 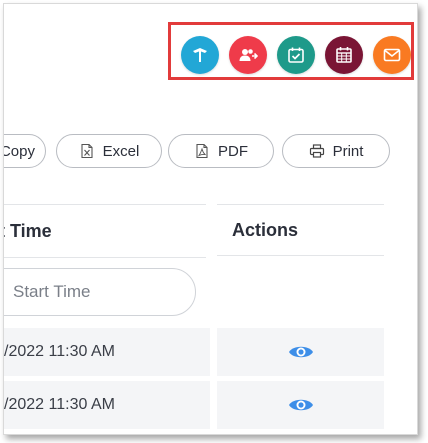 I want to click on copy-button: Copy, so click(x=25, y=151).